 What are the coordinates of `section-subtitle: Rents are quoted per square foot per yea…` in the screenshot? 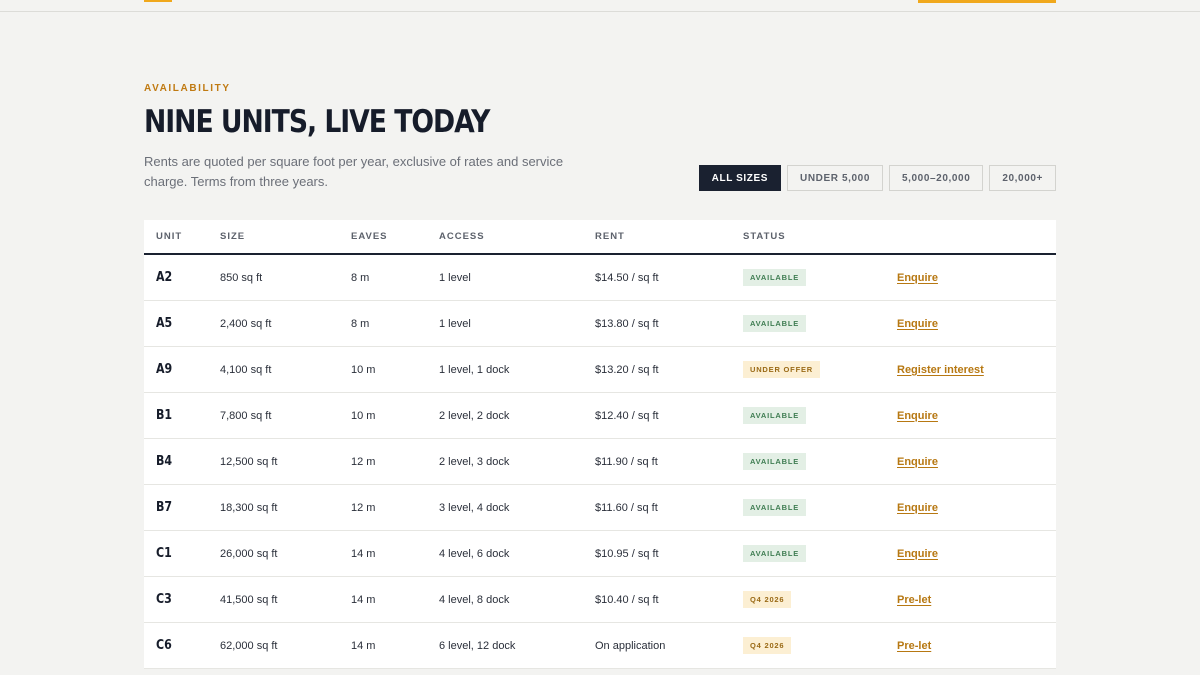 It's located at (354, 171).